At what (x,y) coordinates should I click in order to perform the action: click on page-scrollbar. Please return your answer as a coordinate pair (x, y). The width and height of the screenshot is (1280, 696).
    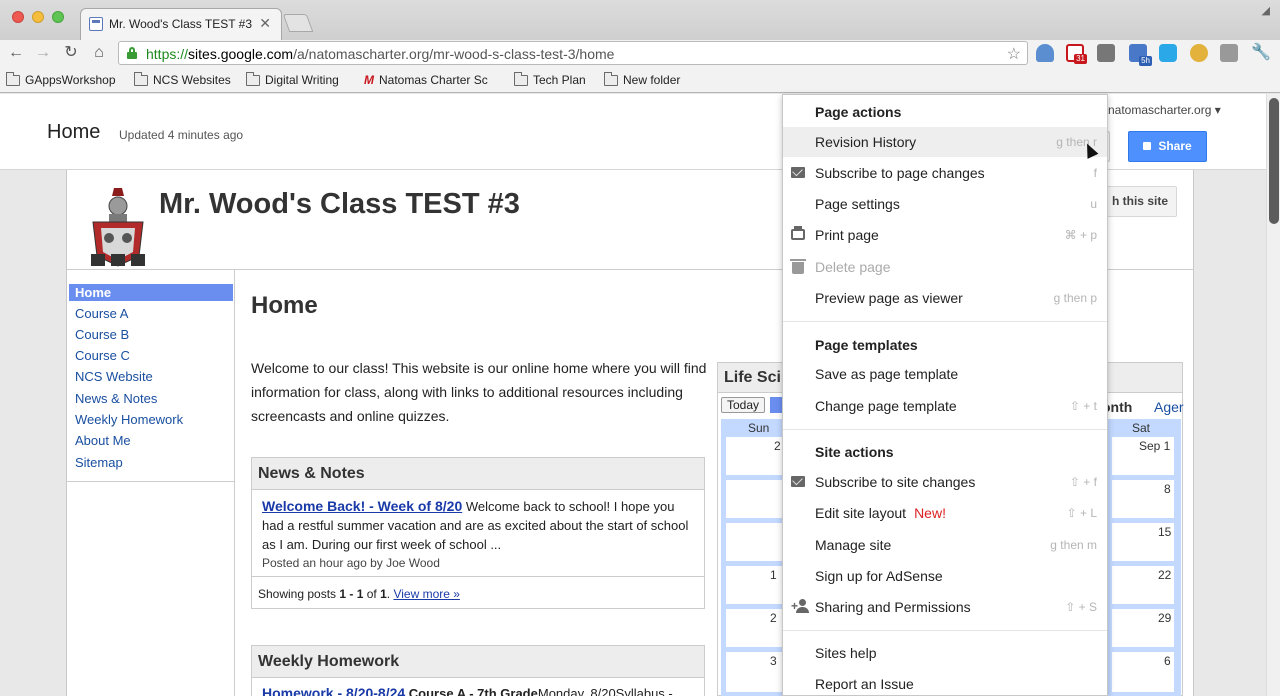
    Looking at the image, I should click on (1273, 395).